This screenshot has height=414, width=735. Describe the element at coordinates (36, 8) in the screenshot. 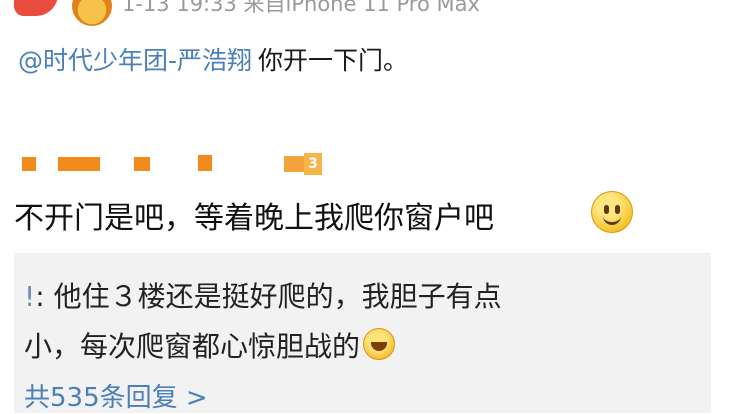

I see `avatar-image` at that location.